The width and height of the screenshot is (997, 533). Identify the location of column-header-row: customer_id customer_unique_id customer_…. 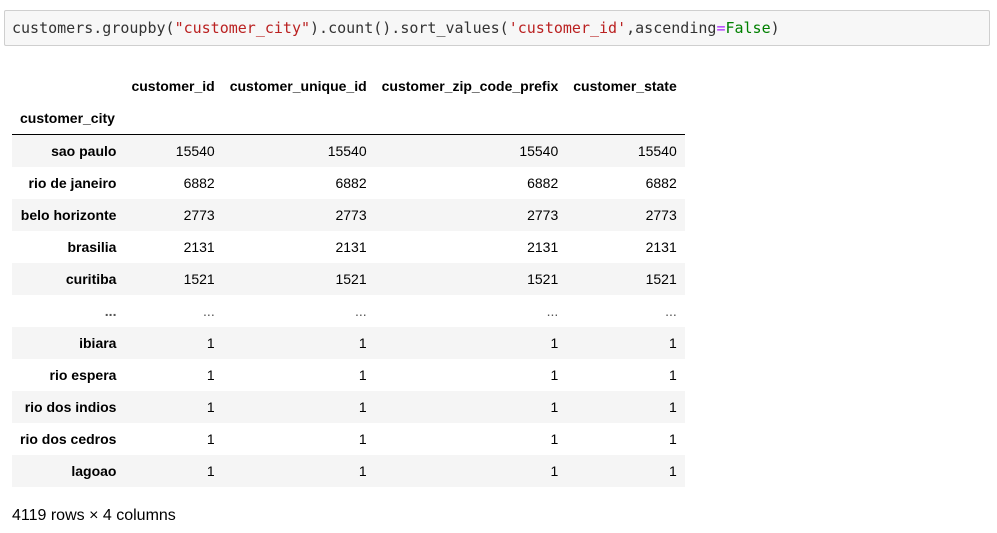
(348, 86).